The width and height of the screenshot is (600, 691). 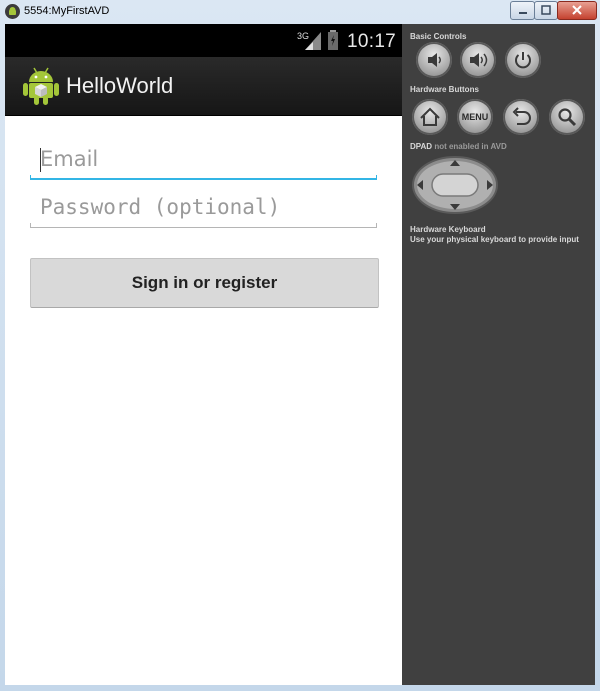 What do you see at coordinates (30, 225) in the screenshot?
I see `password-underline-left-tick` at bounding box center [30, 225].